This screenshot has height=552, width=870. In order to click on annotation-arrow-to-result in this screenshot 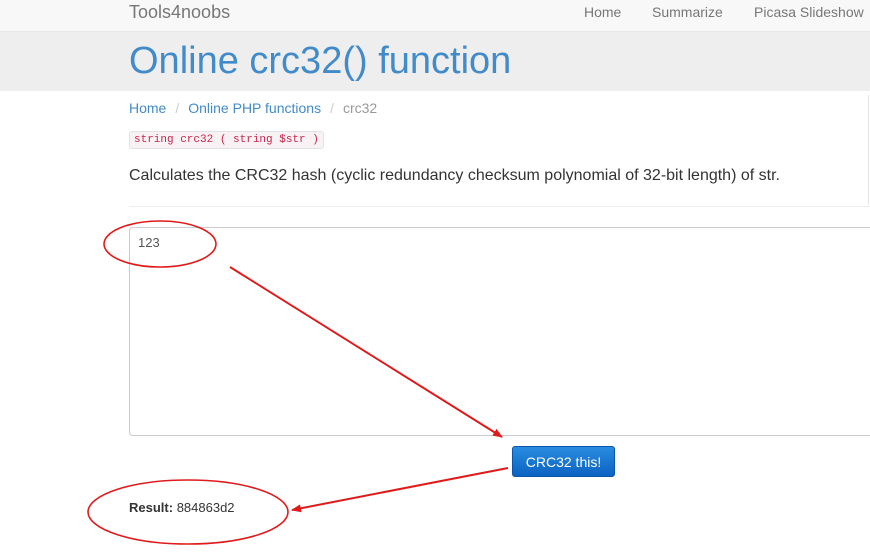, I will do `click(400, 490)`.